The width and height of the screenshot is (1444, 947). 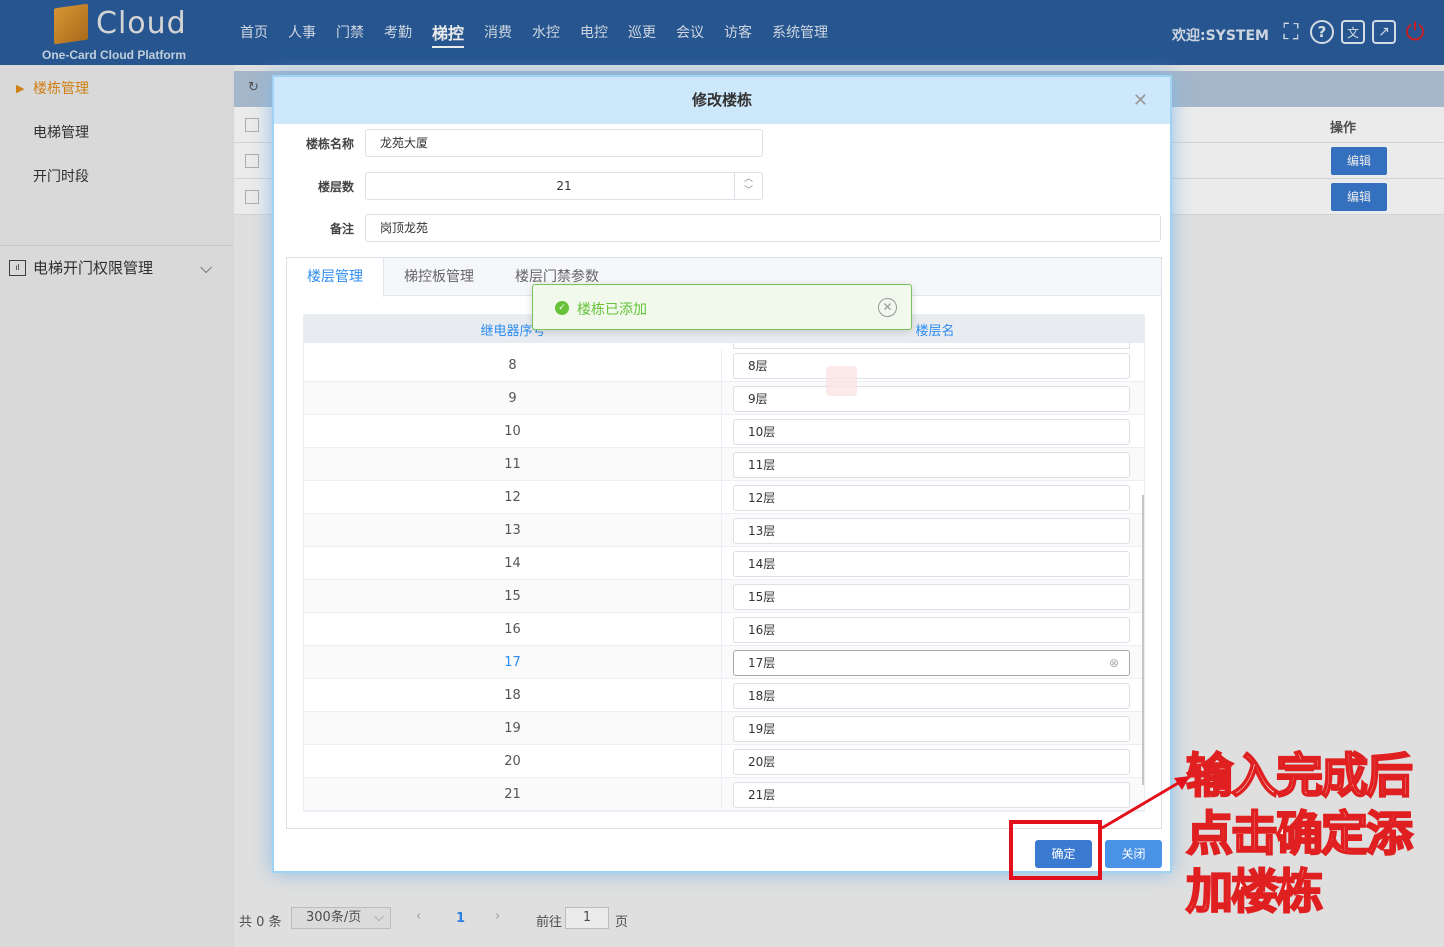 What do you see at coordinates (931, 762) in the screenshot?
I see `floor-name-input: 20层` at bounding box center [931, 762].